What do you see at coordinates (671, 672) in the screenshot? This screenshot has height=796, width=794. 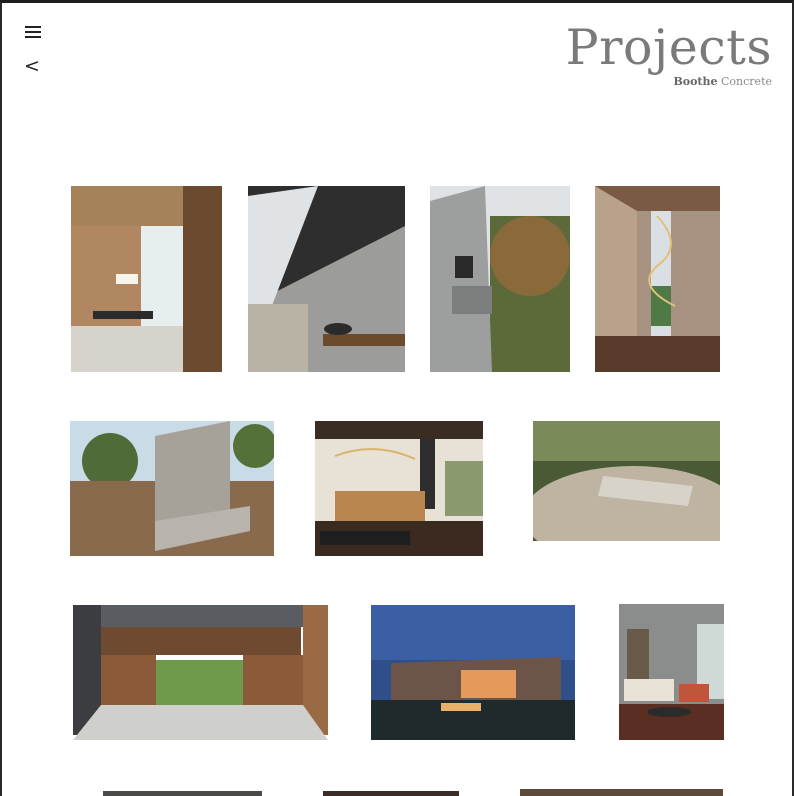 I see `project-tile-living-room` at bounding box center [671, 672].